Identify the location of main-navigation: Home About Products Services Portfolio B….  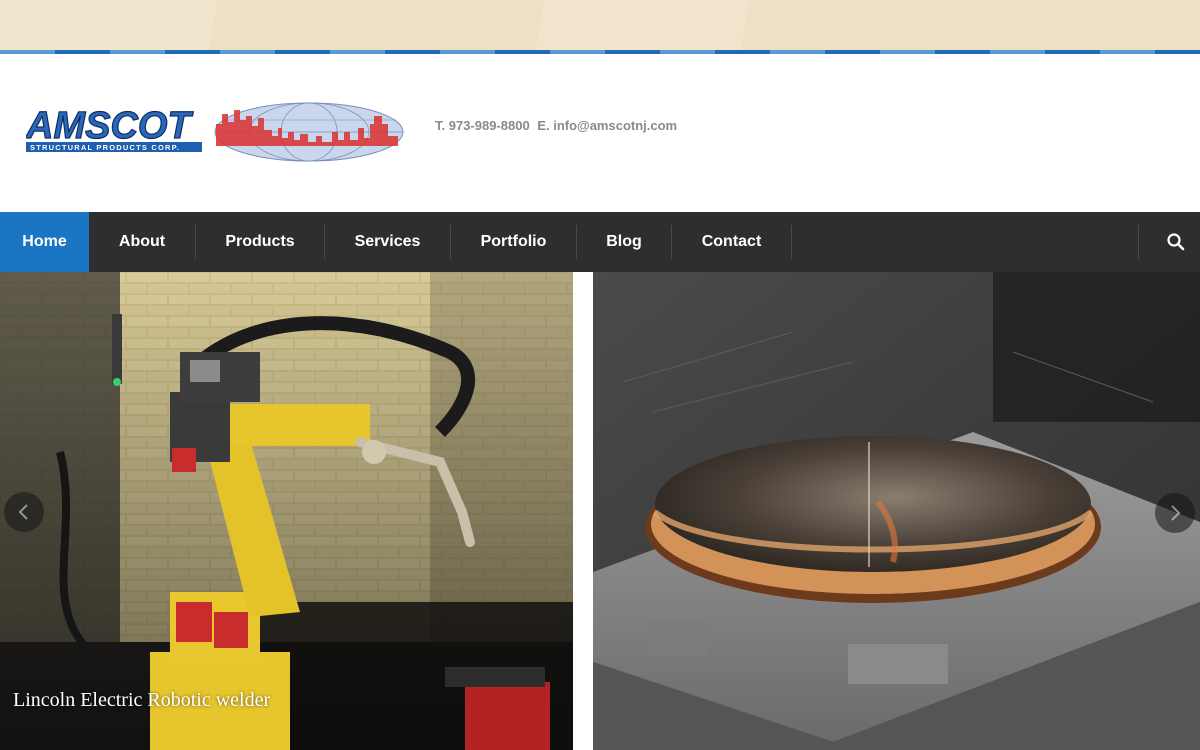
(600, 242).